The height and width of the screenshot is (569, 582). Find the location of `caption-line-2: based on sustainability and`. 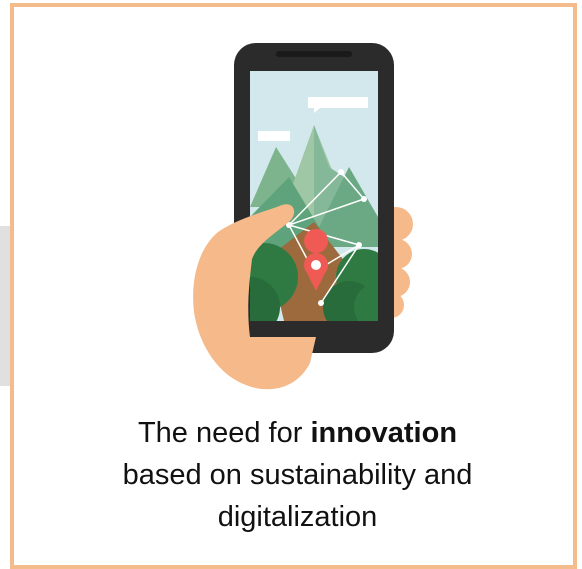

caption-line-2: based on sustainability and is located at coordinates (297, 475).